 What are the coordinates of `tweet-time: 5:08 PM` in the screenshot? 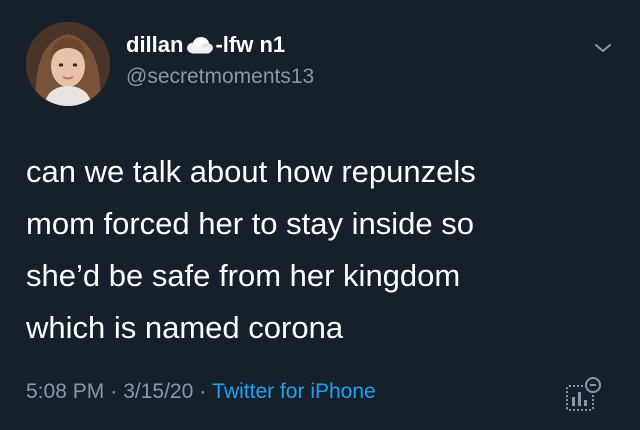 It's located at (65, 391).